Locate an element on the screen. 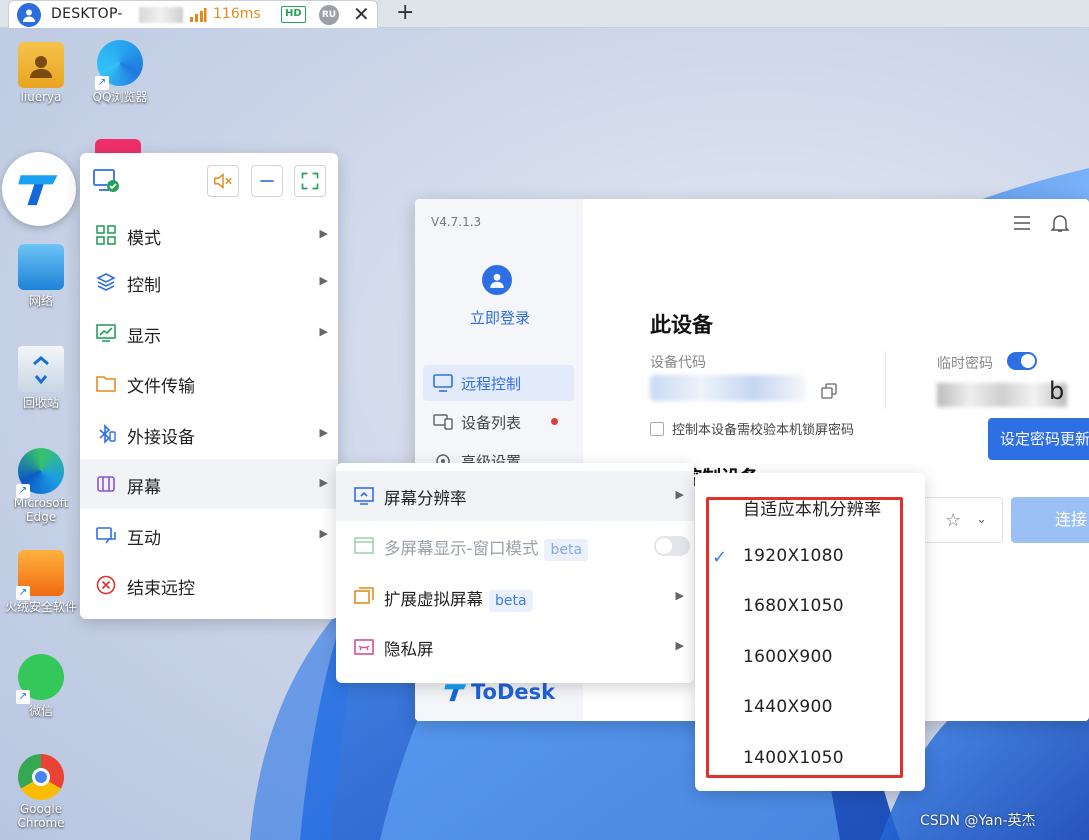 This screenshot has height=840, width=1089. screen-switch-button is located at coordinates (106, 181).